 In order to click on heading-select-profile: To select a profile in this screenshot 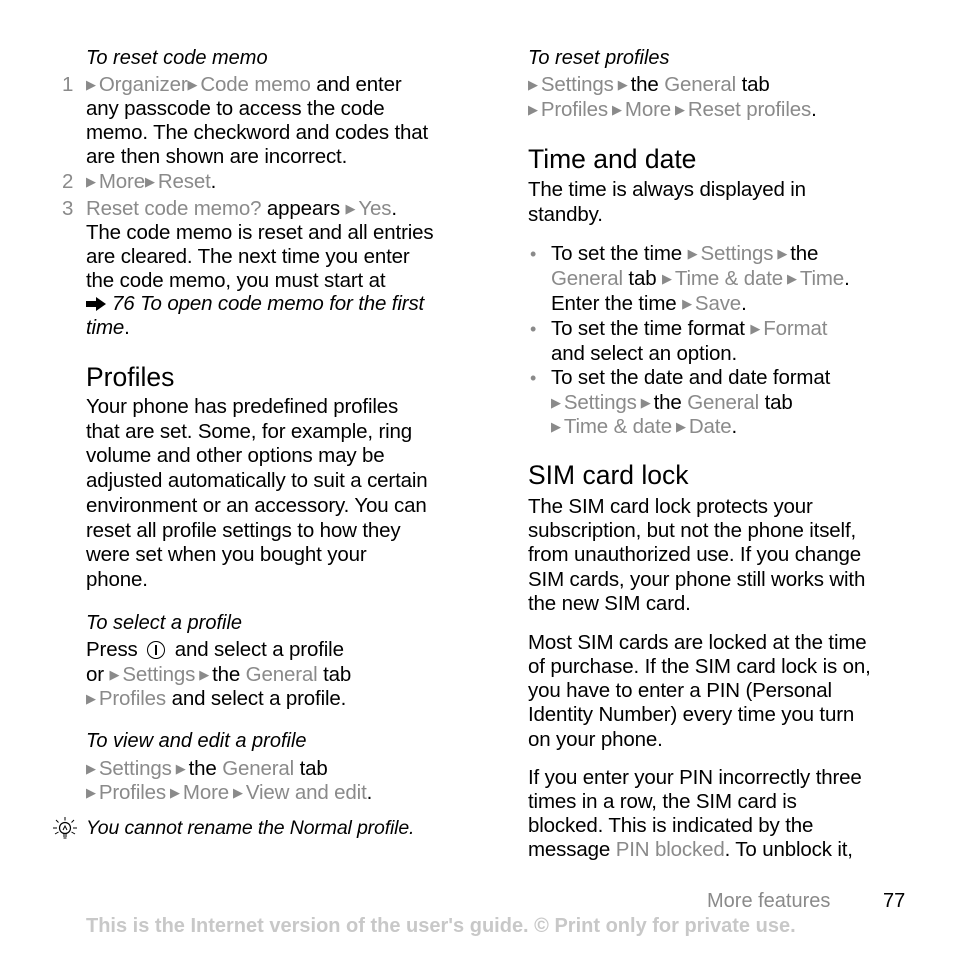, I will do `click(164, 623)`.